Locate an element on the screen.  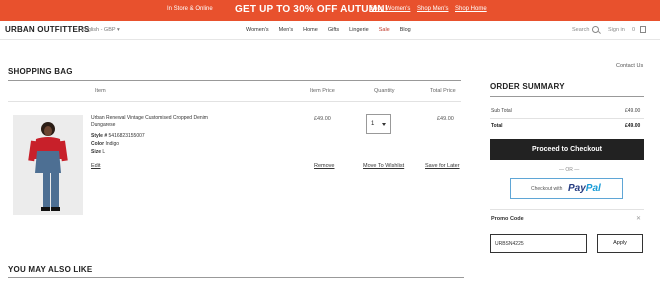
close-icon: ✕ is located at coordinates (638, 218).